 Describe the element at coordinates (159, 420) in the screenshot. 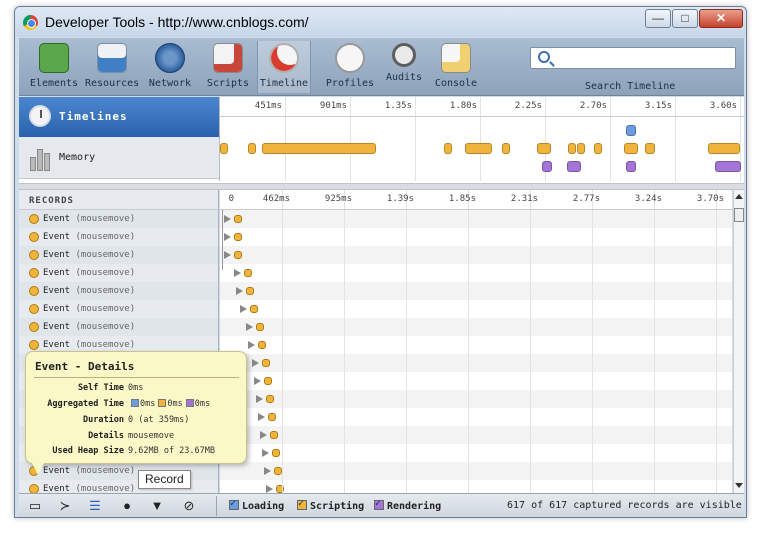

I see `detail-value: 0 (at 359ms)` at that location.